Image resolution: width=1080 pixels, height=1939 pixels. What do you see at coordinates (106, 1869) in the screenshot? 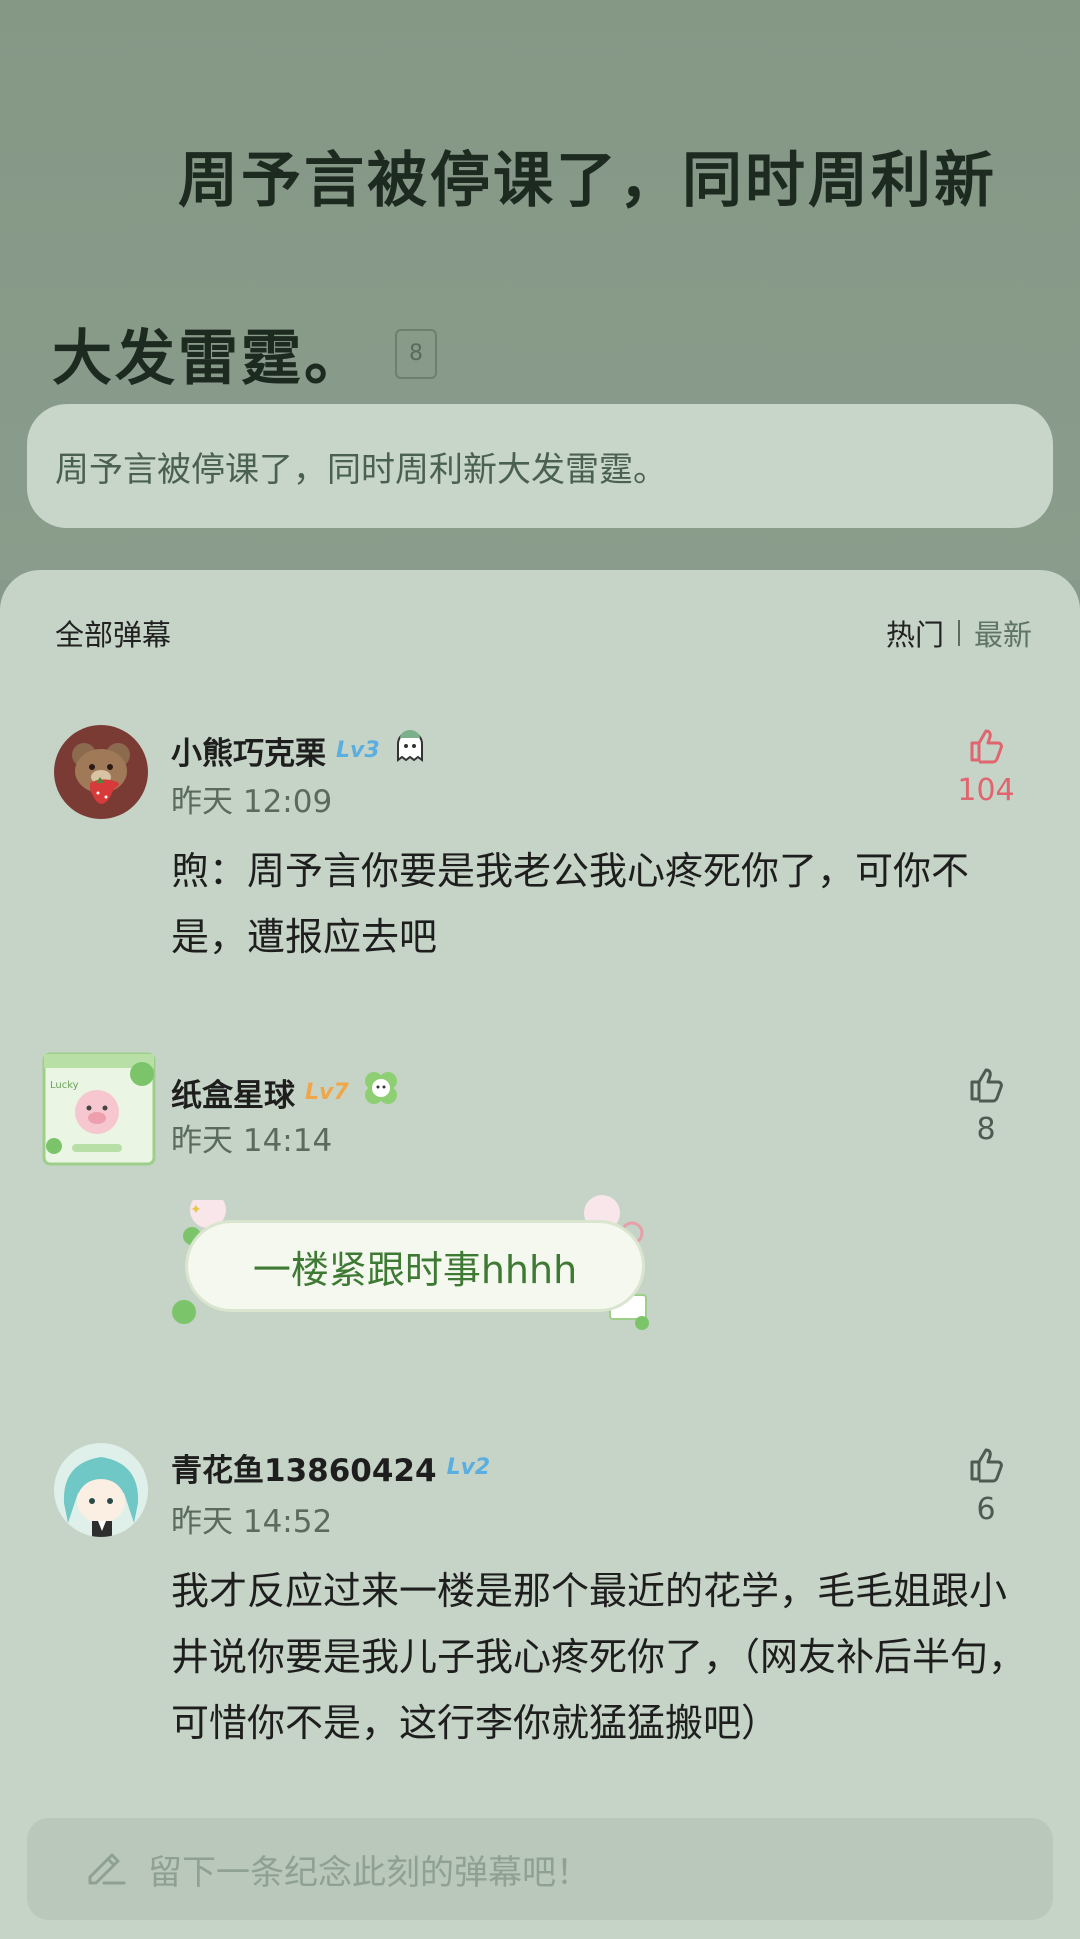
I see `pencil-icon` at bounding box center [106, 1869].